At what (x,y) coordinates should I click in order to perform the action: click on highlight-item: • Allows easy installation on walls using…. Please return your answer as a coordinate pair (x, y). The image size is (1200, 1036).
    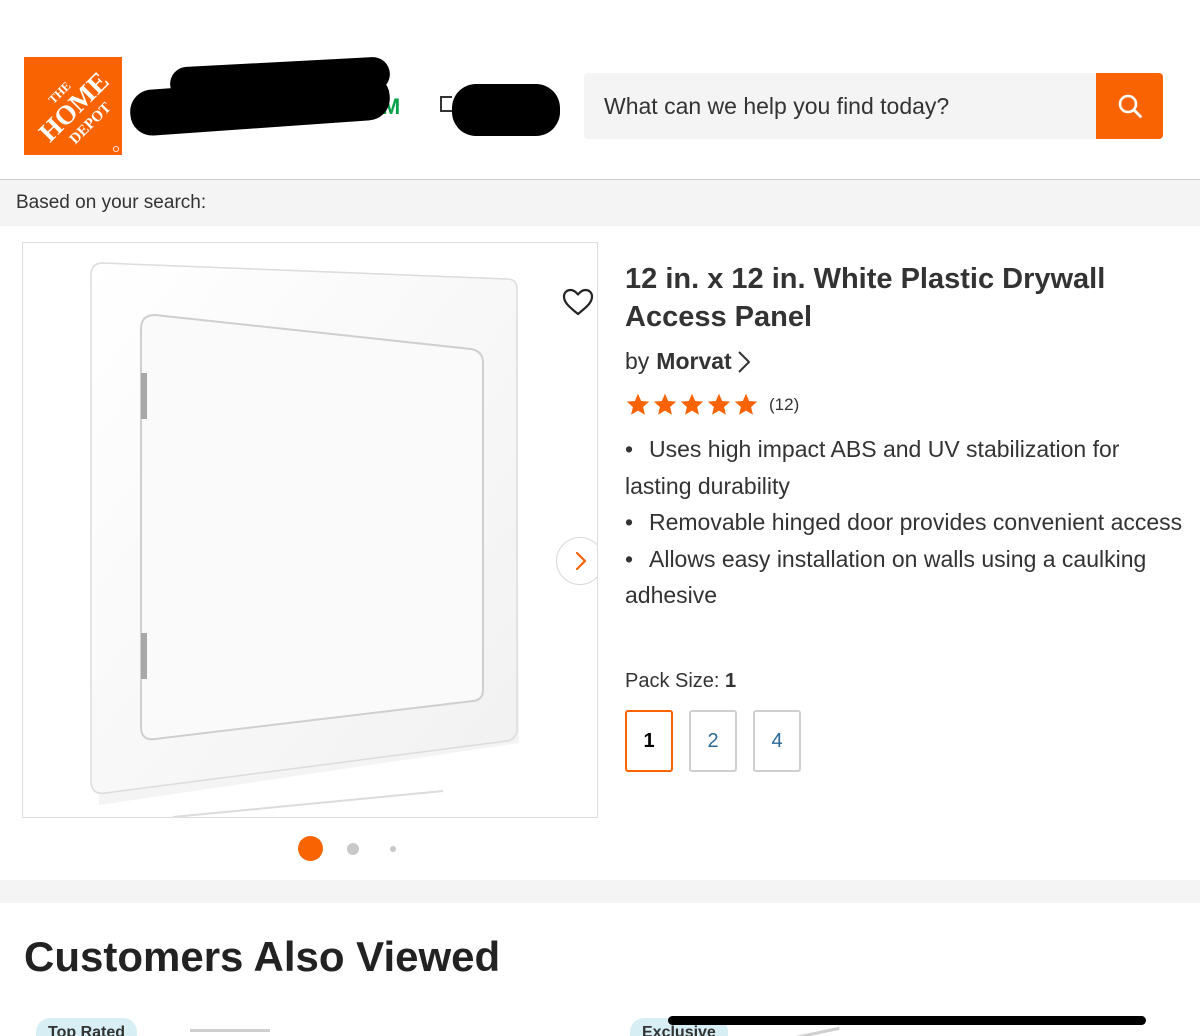
    Looking at the image, I should click on (886, 577).